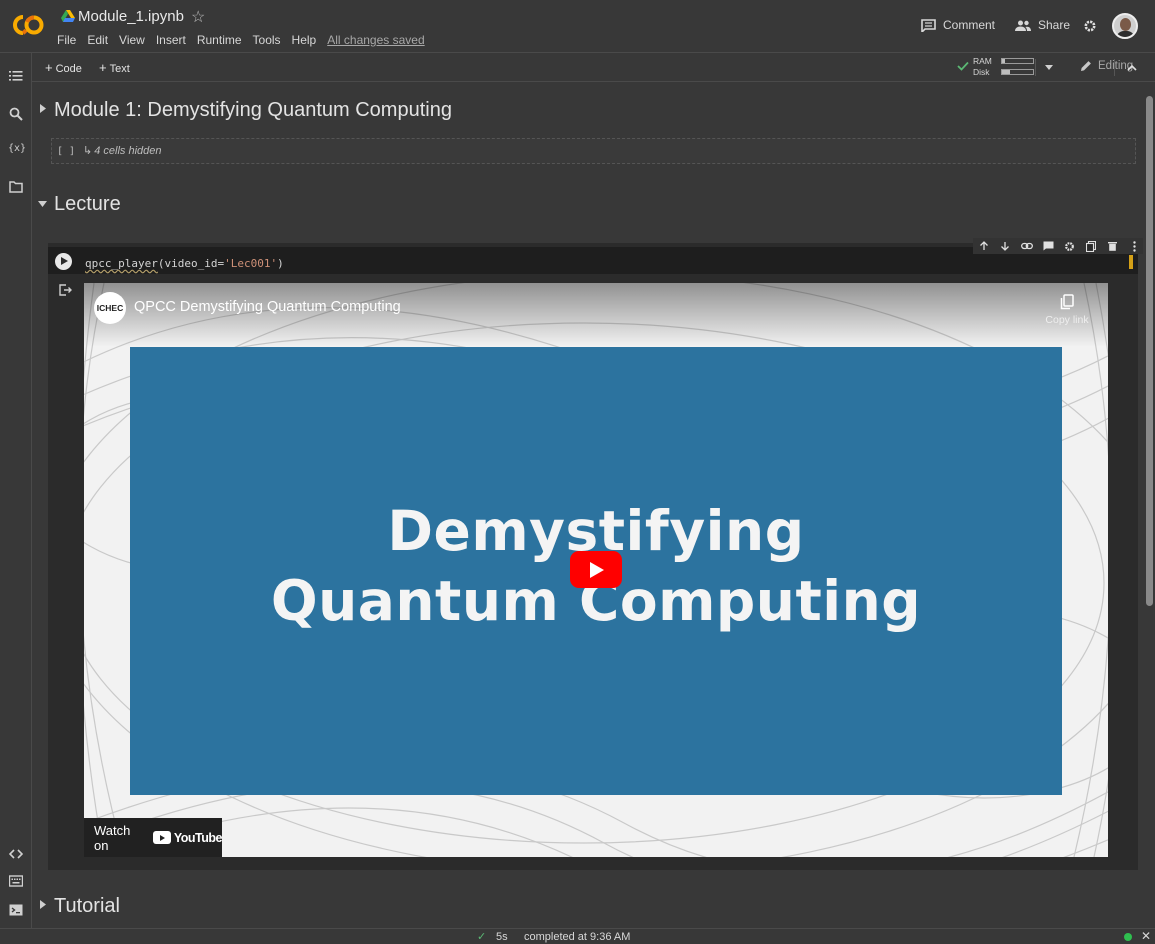  I want to click on more-options-icon, so click(1135, 246).